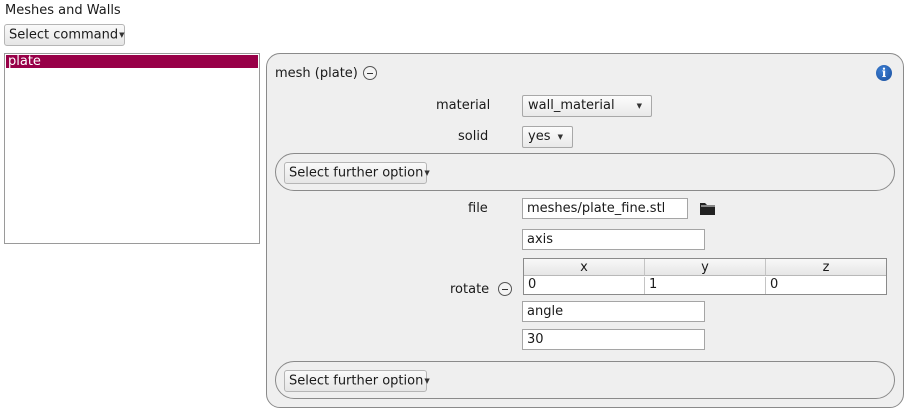  I want to click on file-input: meshes/plate_fine.stl, so click(605, 208).